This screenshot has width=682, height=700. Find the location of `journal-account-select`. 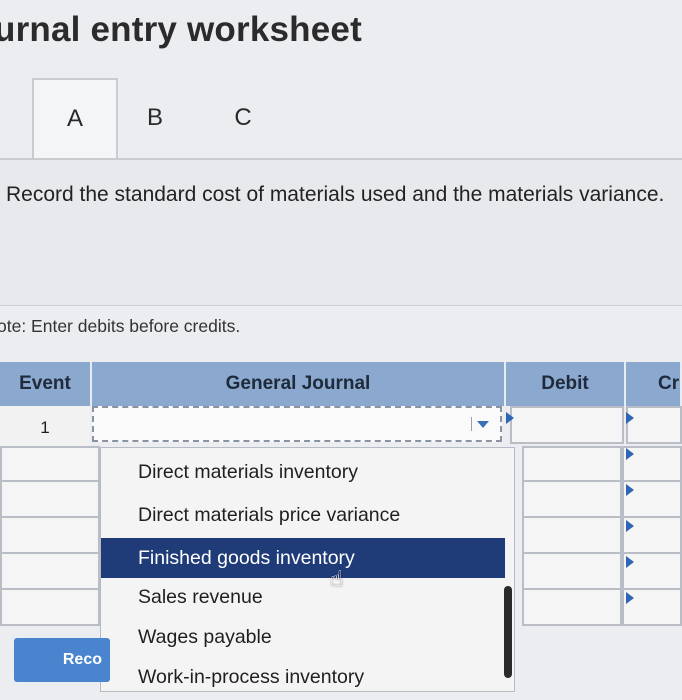

journal-account-select is located at coordinates (297, 424).